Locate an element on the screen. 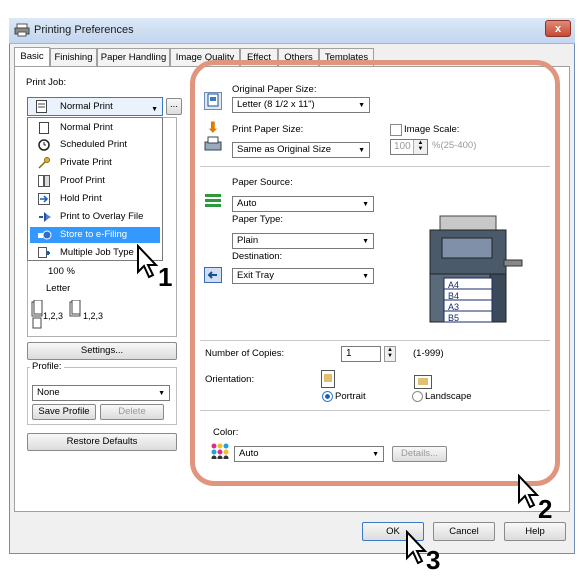 The height and width of the screenshot is (576, 579). print-job-value: Normal Print is located at coordinates (86, 106).